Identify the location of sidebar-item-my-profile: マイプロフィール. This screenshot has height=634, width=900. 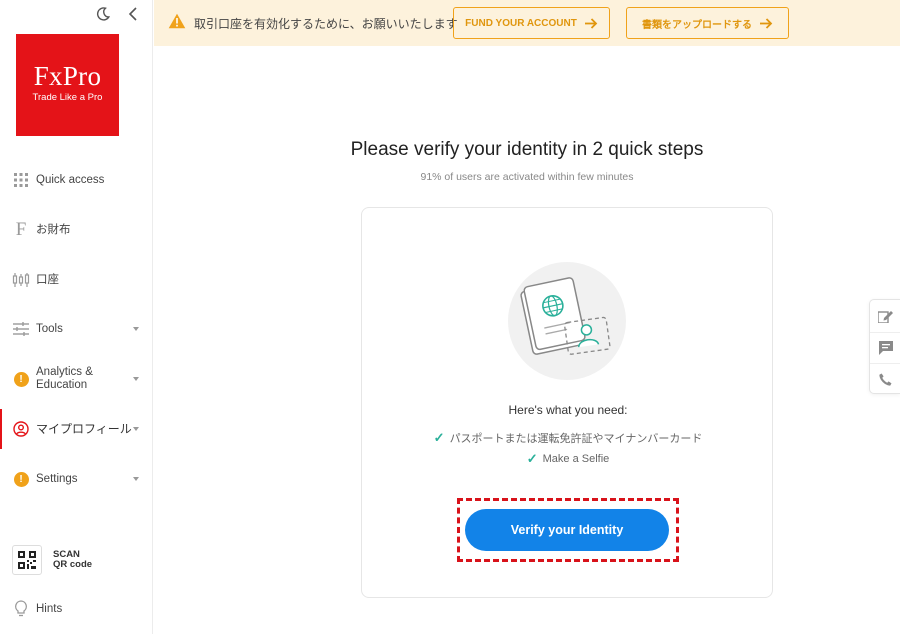
(76, 429).